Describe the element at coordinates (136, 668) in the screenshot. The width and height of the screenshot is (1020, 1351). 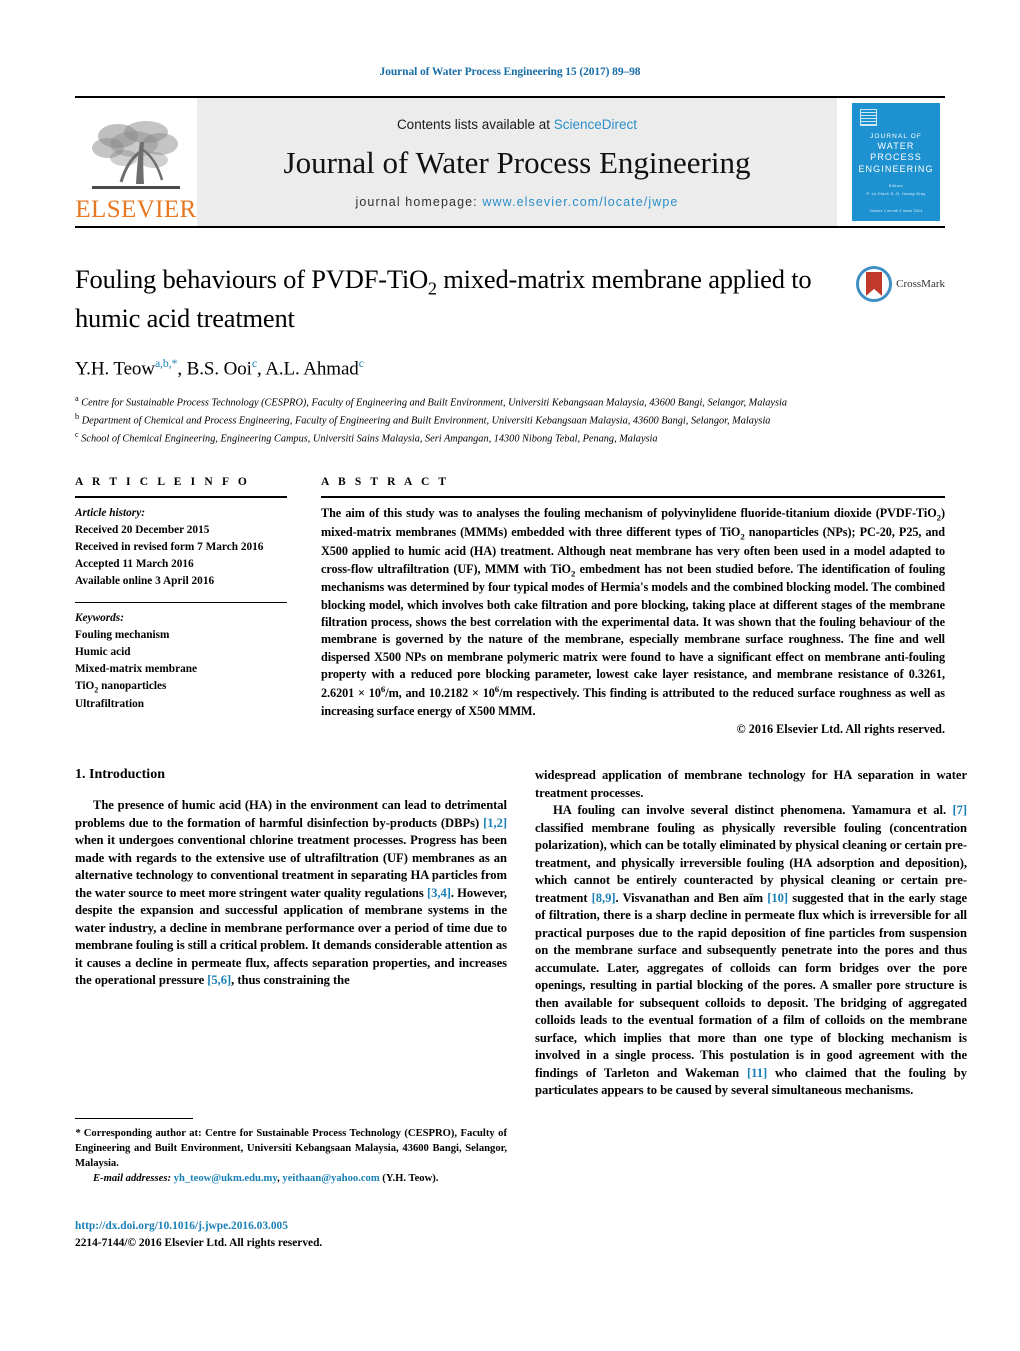
I see `keyword-item: Mixed-matrix membrane` at that location.